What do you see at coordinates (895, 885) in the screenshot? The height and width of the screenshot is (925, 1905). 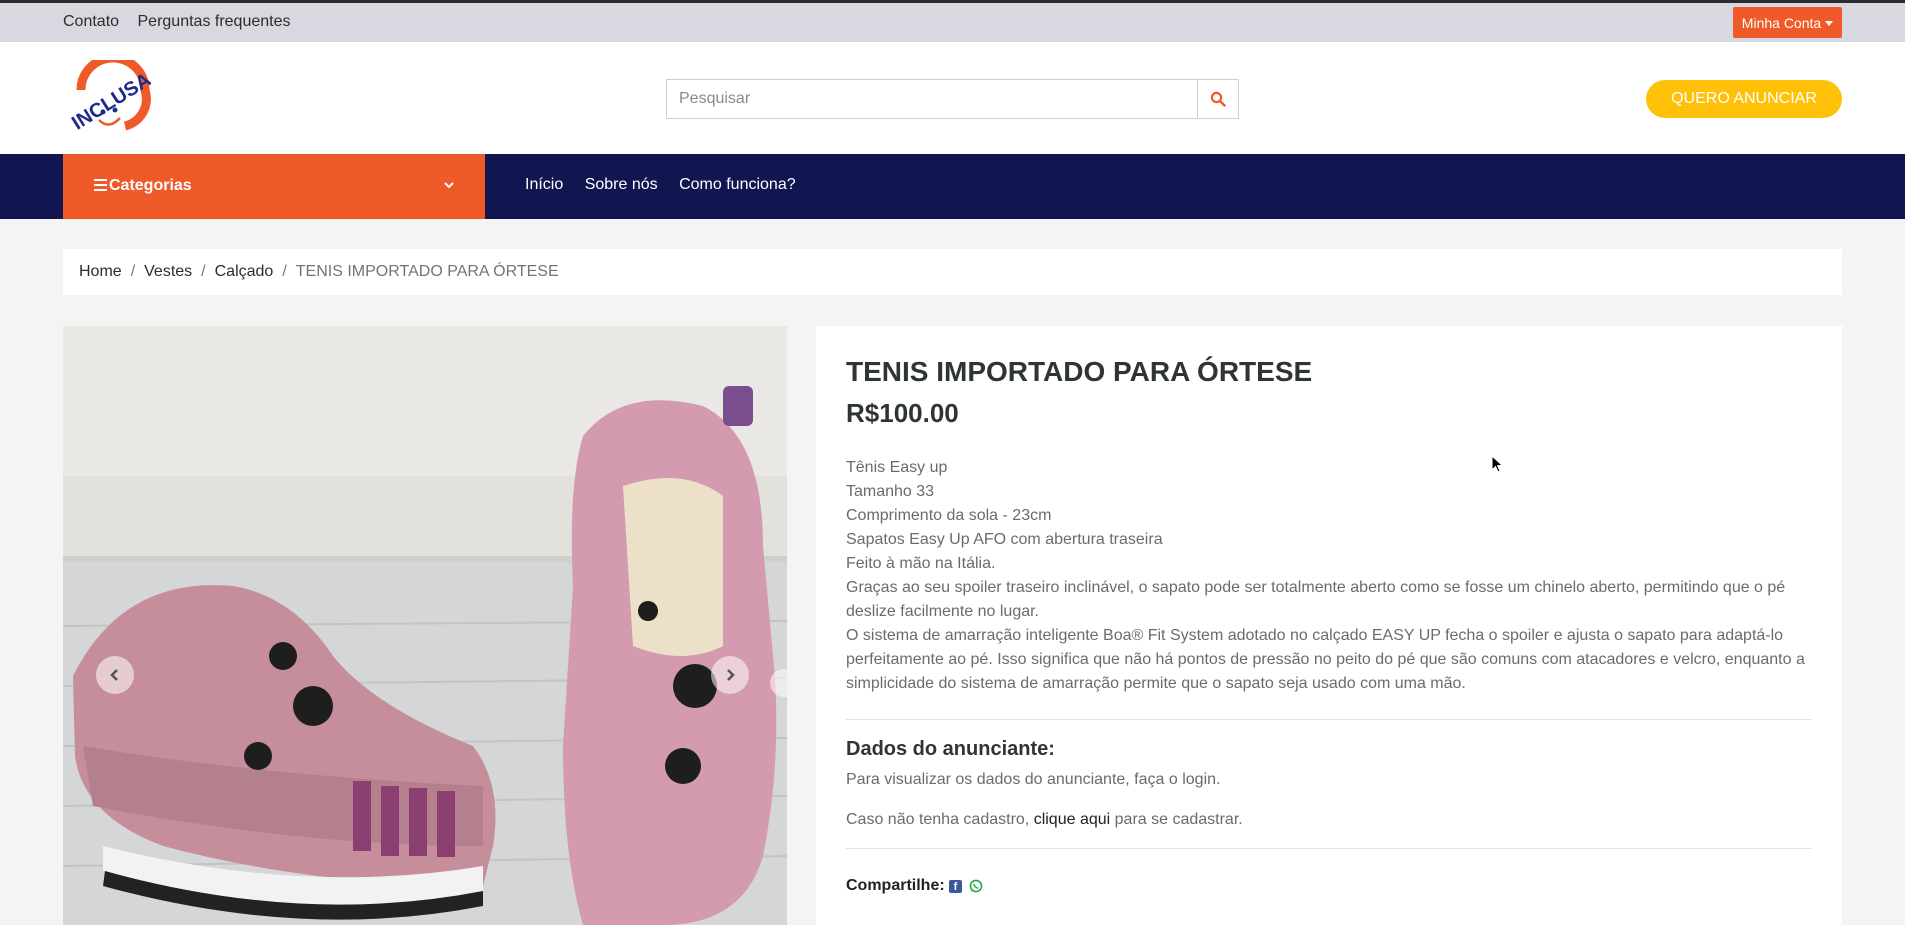 I see `share-label: Compartilhe:` at bounding box center [895, 885].